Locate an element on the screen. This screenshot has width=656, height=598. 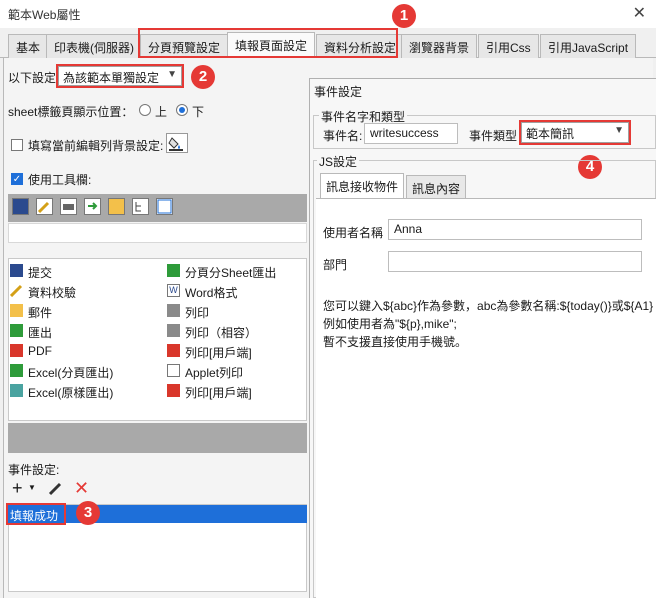
user-label: 使用者名稱 is located at coordinates (353, 233).